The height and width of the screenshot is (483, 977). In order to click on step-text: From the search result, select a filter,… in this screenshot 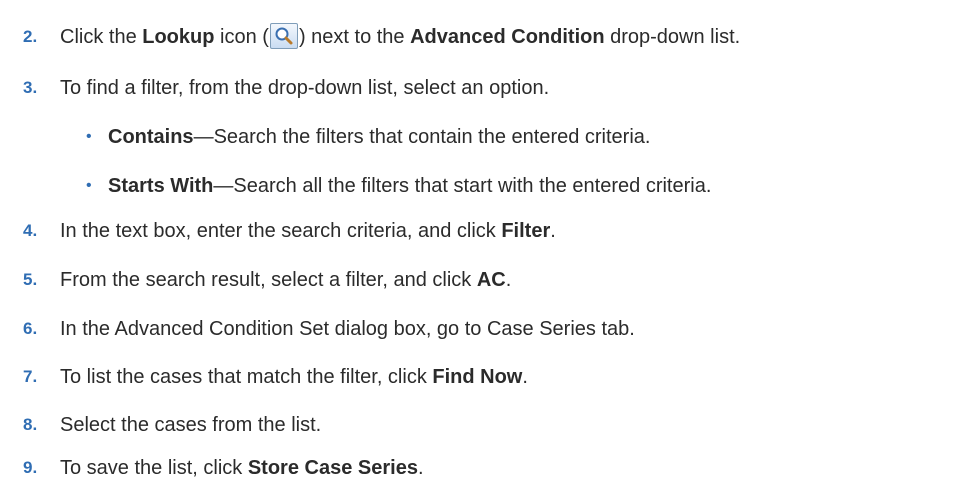, I will do `click(286, 280)`.